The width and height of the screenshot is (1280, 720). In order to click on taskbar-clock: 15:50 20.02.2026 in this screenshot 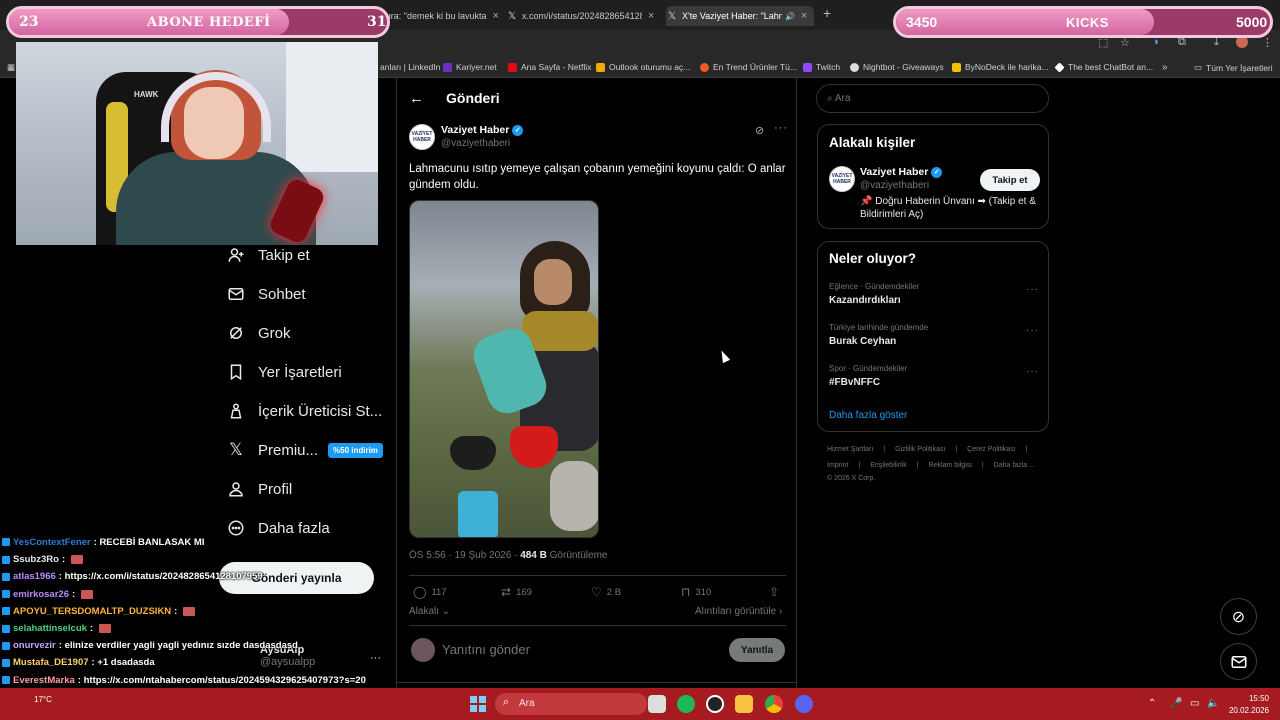, I will do `click(1247, 705)`.